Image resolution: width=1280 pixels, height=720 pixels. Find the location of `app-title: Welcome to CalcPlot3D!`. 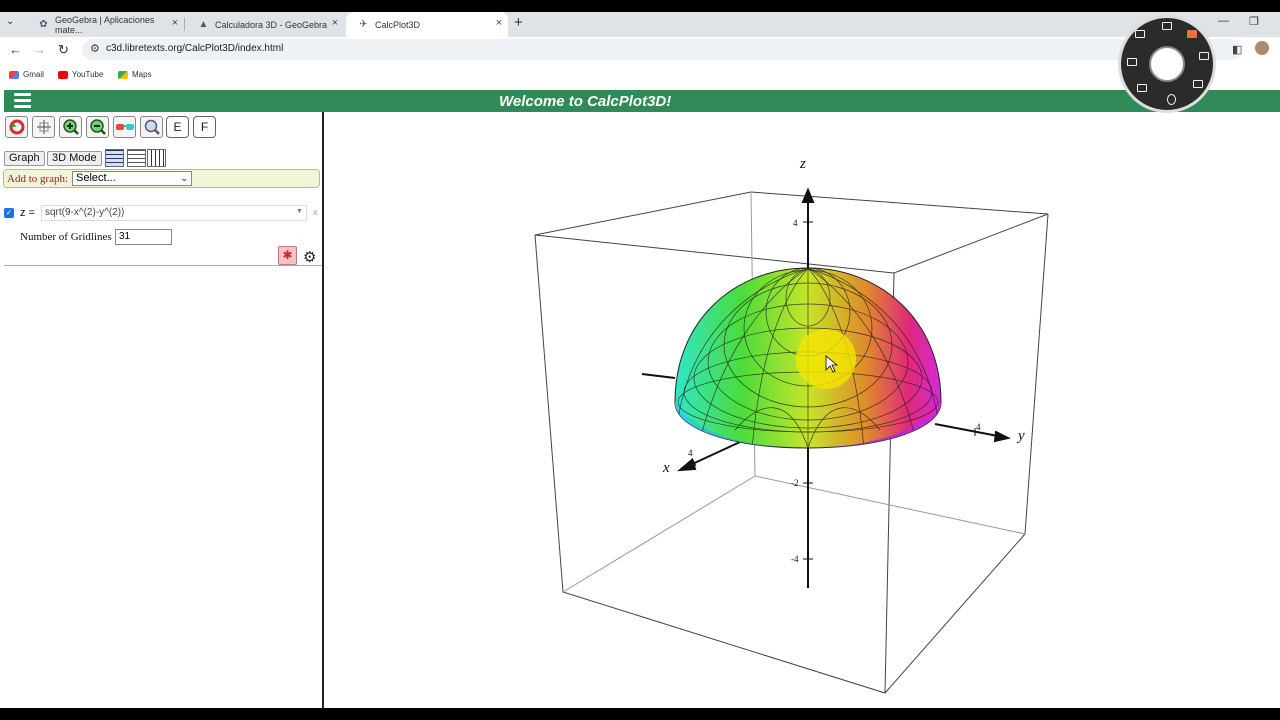

app-title: Welcome to CalcPlot3D! is located at coordinates (585, 101).